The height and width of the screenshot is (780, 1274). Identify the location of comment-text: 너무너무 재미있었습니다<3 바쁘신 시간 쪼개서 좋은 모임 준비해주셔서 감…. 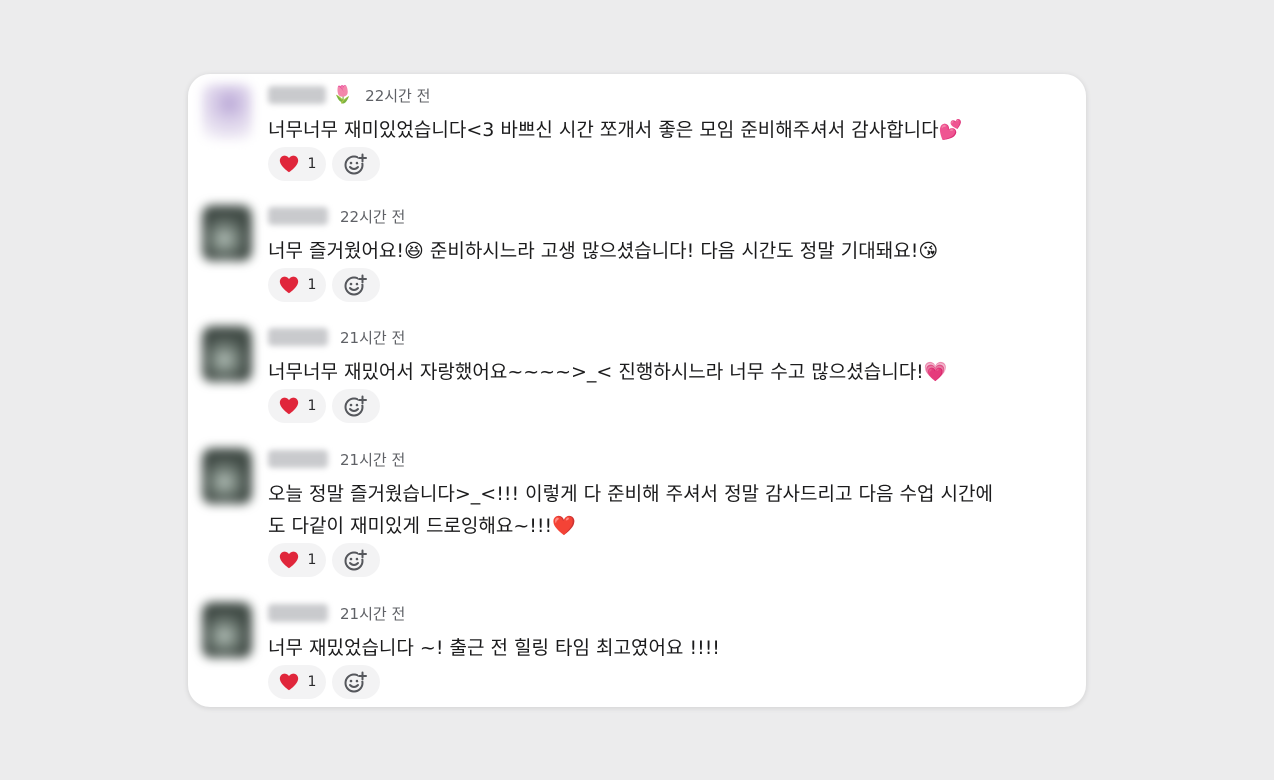
(668, 130).